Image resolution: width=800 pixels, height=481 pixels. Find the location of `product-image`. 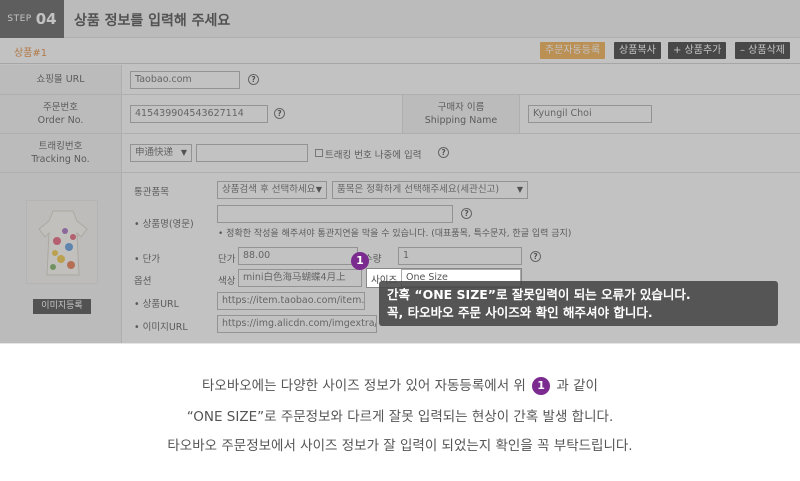

product-image is located at coordinates (62, 242).